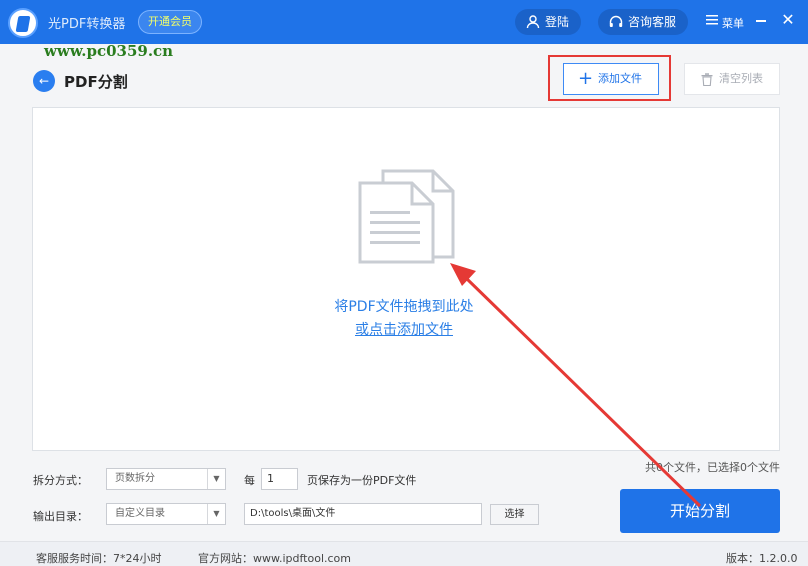 This screenshot has height=566, width=808. I want to click on click-add-file-link: 或点击添加文件, so click(404, 330).